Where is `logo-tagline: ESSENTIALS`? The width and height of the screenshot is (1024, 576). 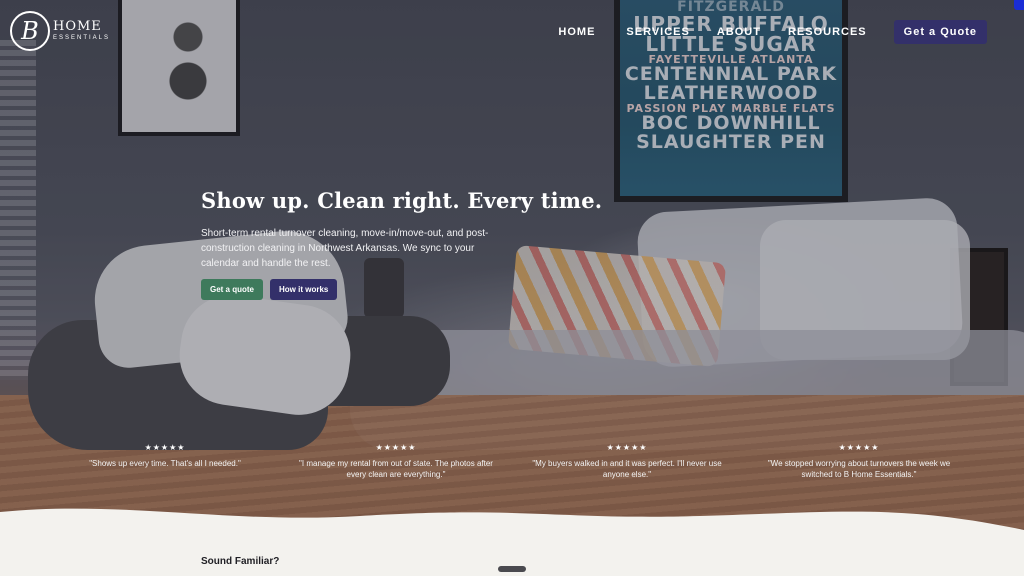 logo-tagline: ESSENTIALS is located at coordinates (82, 38).